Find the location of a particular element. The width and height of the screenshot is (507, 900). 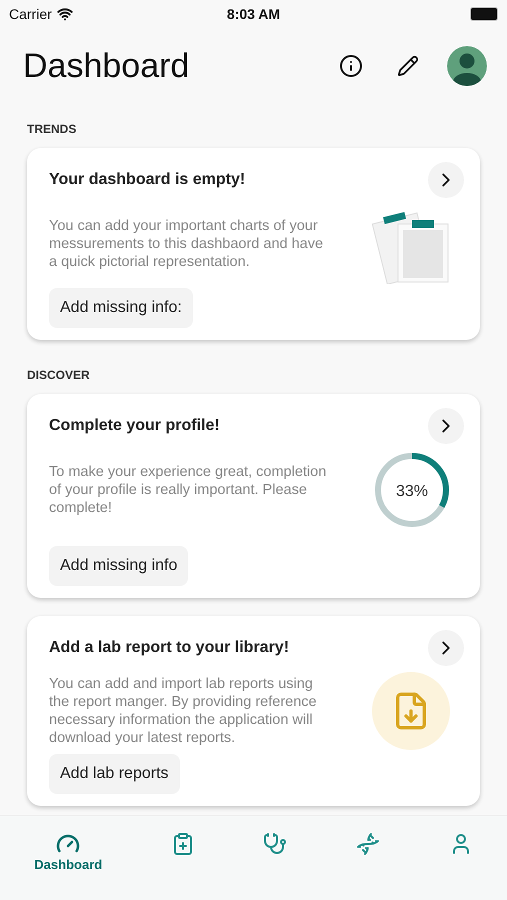

carrier: Carrier is located at coordinates (30, 14).